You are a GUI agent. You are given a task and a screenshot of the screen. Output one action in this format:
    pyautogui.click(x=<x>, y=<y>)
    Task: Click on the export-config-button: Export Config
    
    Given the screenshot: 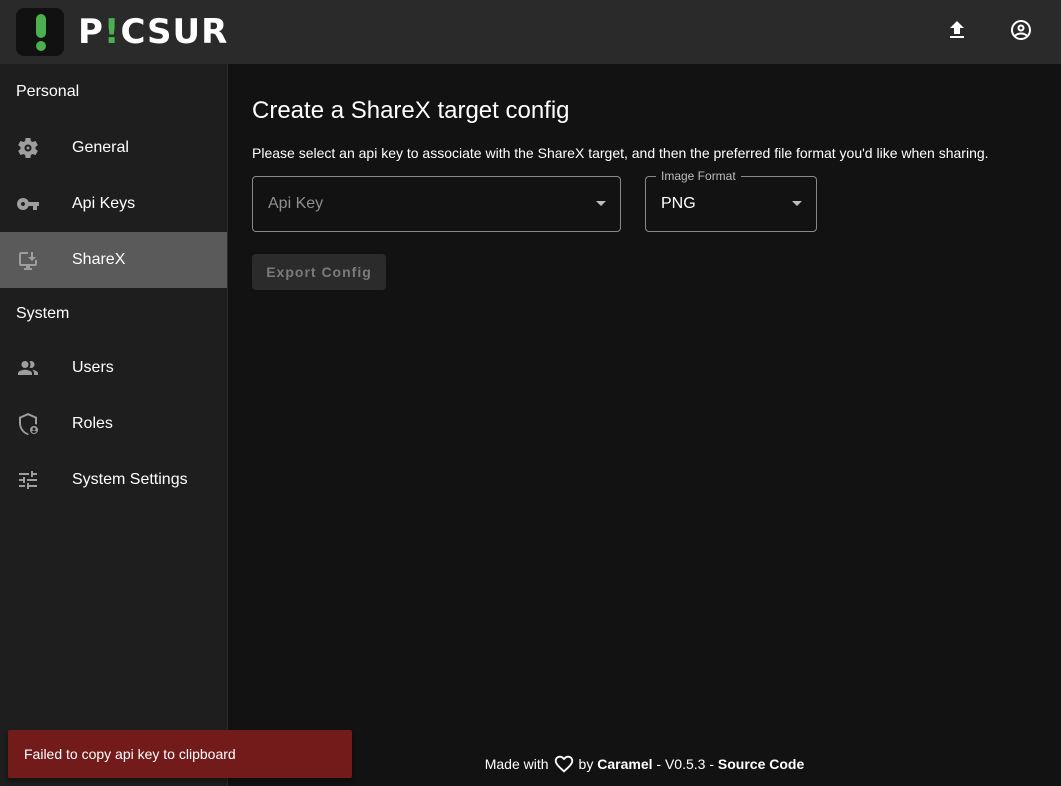 What is the action you would take?
    pyautogui.click(x=319, y=272)
    